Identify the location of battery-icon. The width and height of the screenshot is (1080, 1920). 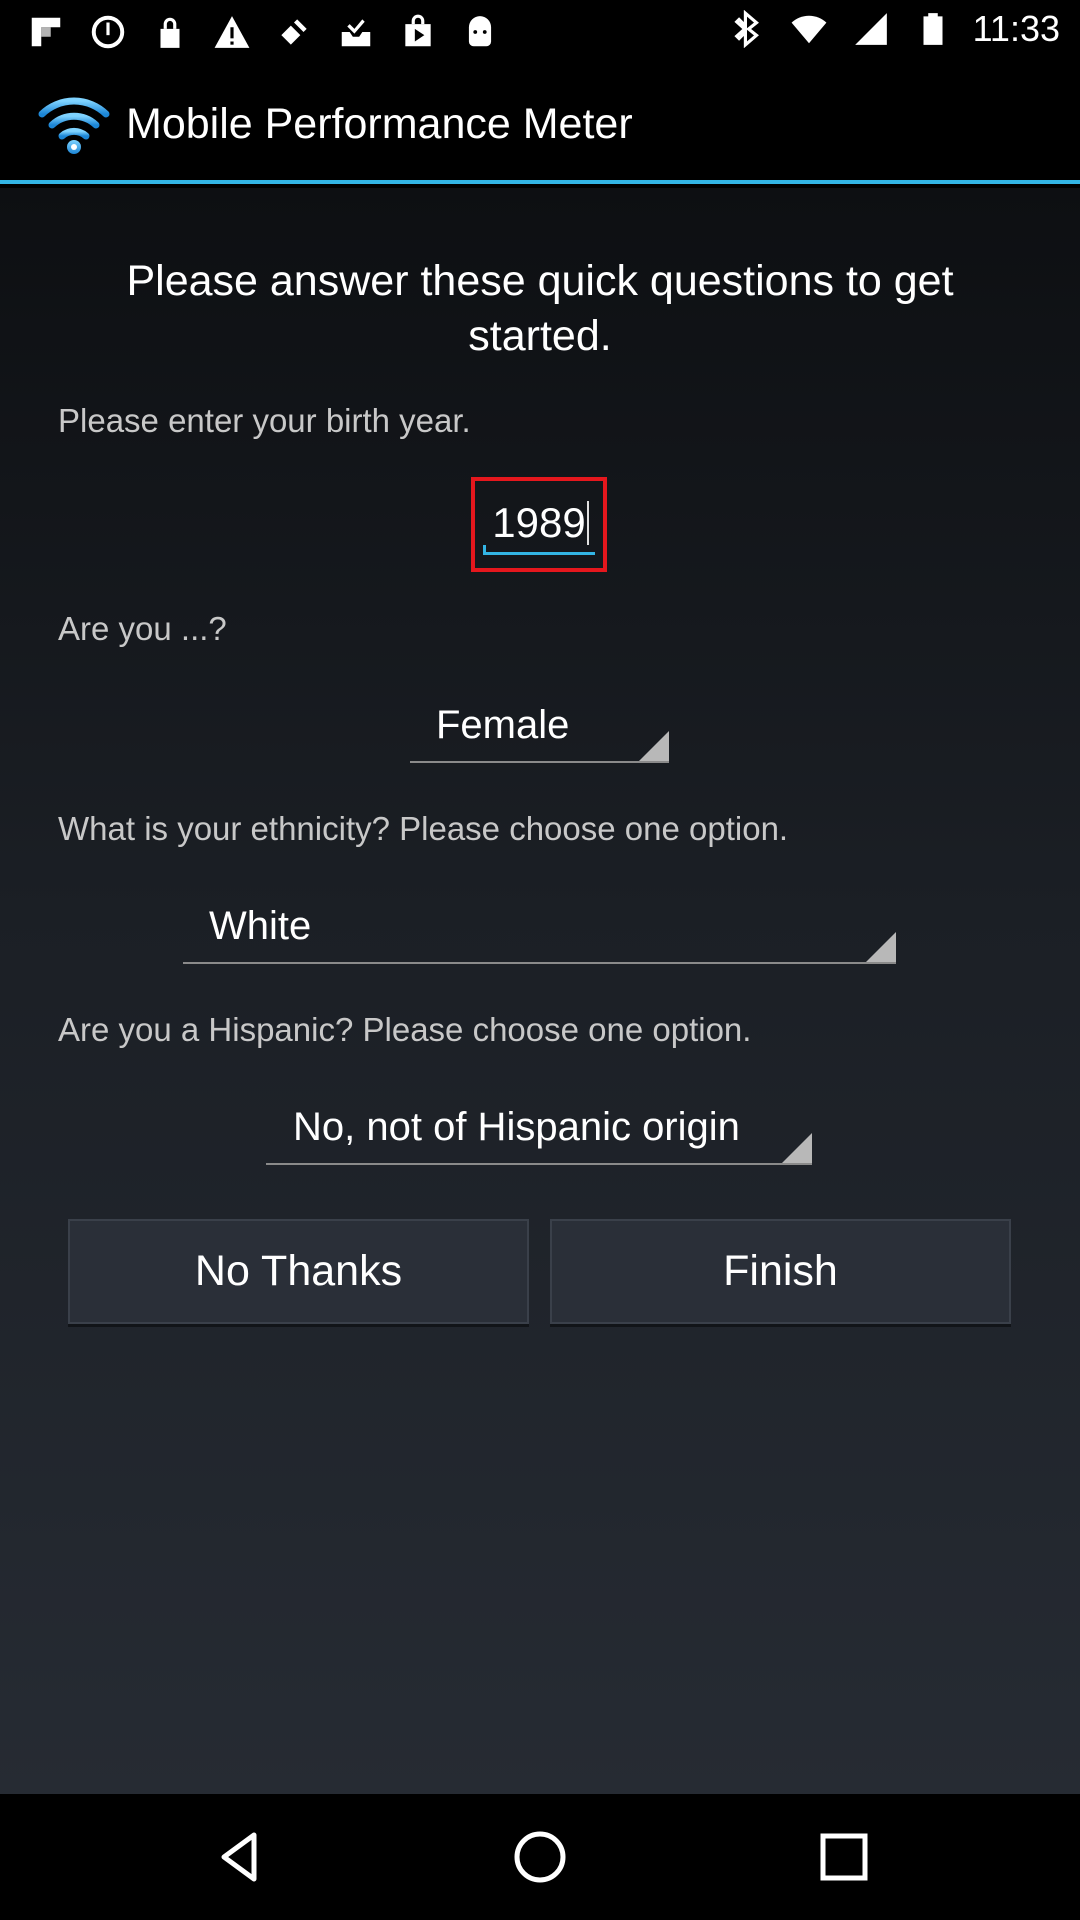
(933, 29).